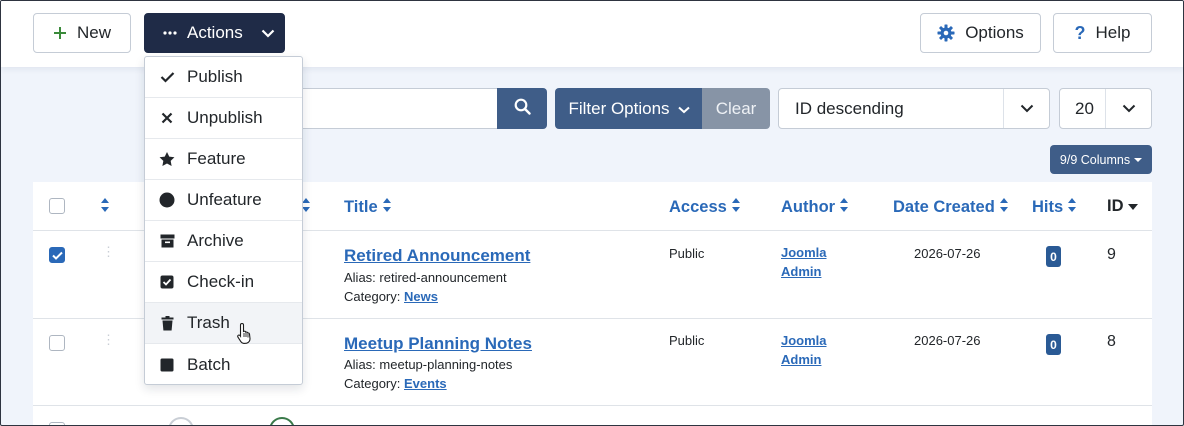 The image size is (1184, 426). Describe the element at coordinates (994, 32) in the screenshot. I see `options-label: Options` at that location.